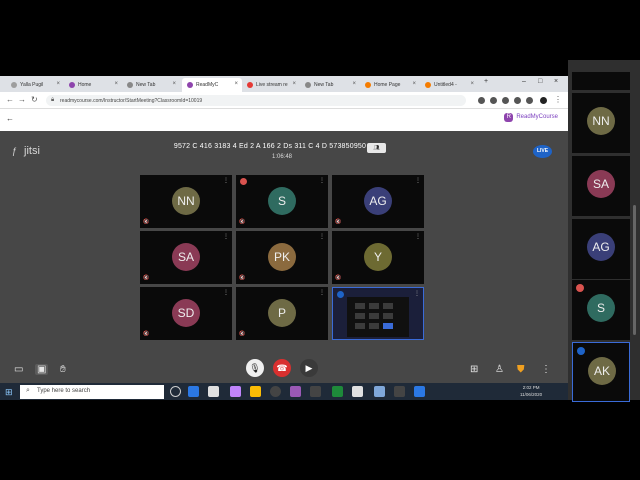 This screenshot has width=640, height=480. What do you see at coordinates (35, 85) in the screenshot?
I see `browser-tab: Yalla Pugil ×` at bounding box center [35, 85].